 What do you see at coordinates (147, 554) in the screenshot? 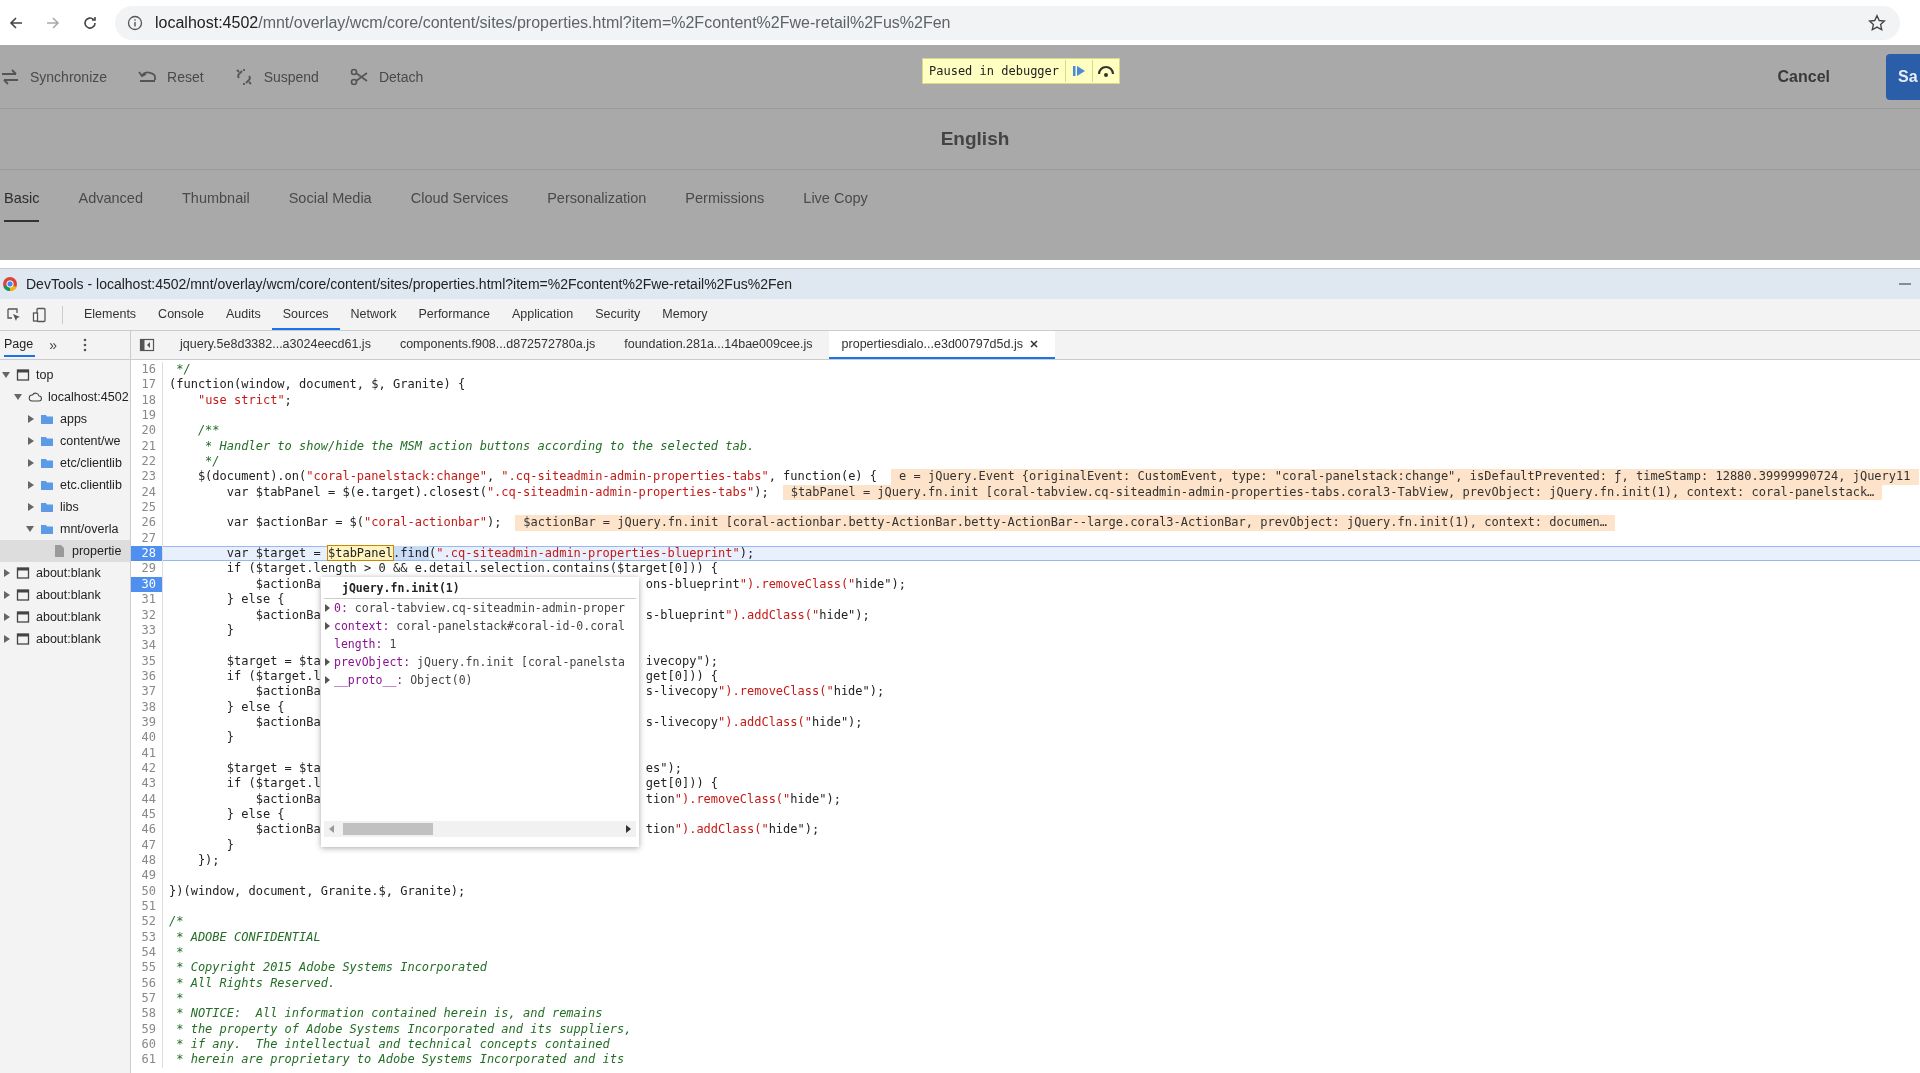
I see `line-number: 28` at bounding box center [147, 554].